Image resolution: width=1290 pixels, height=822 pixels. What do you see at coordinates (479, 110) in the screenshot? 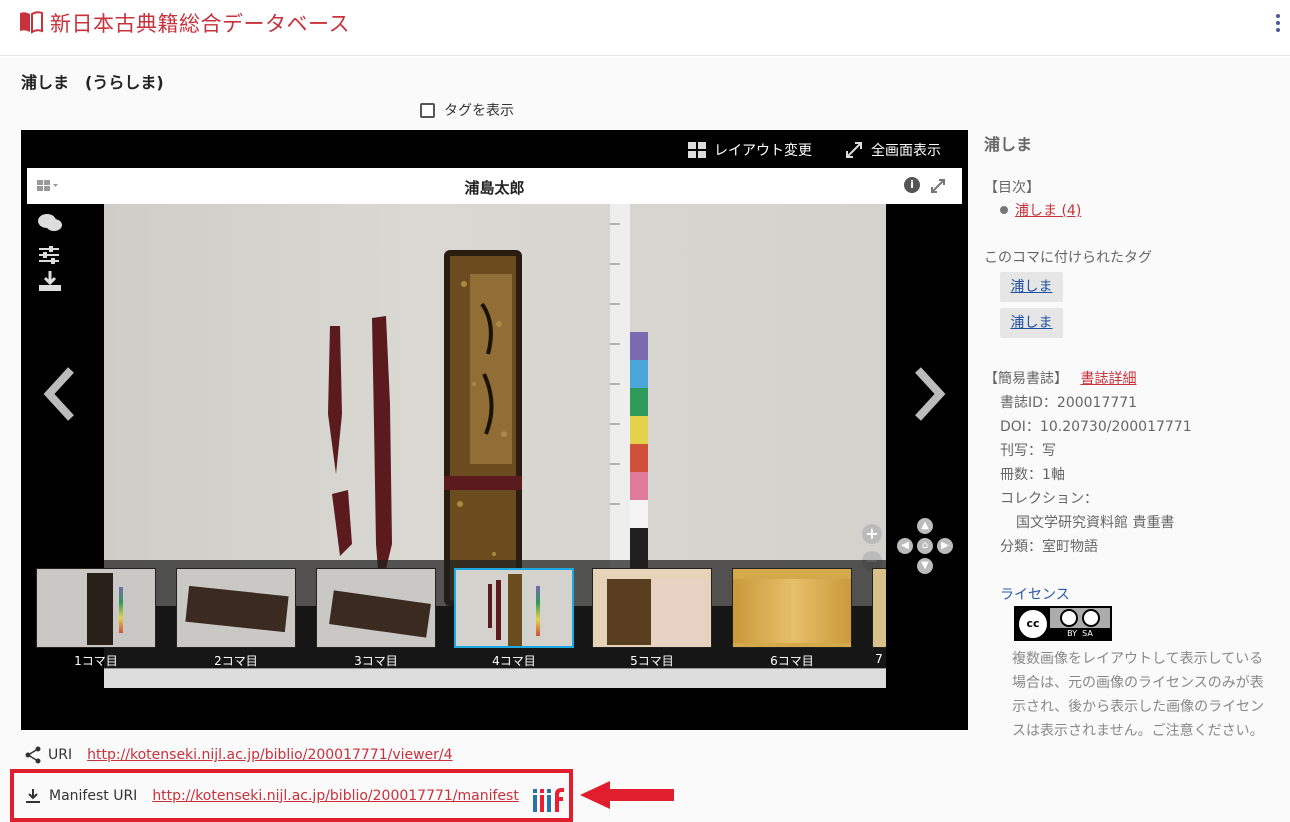
I see `show-tags-label: タグを表示` at bounding box center [479, 110].